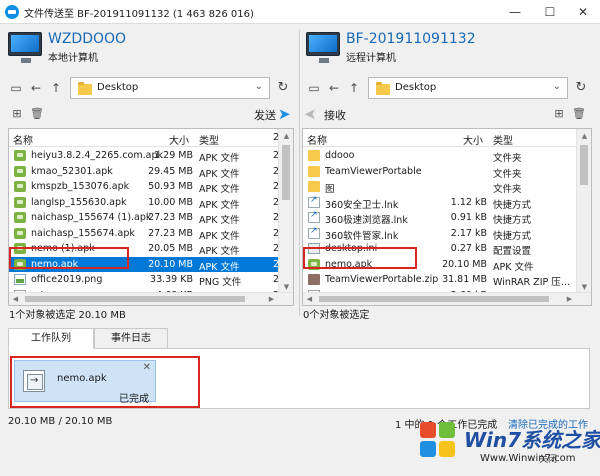  I want to click on file-name: kmspzb_153076.apk, so click(80, 186).